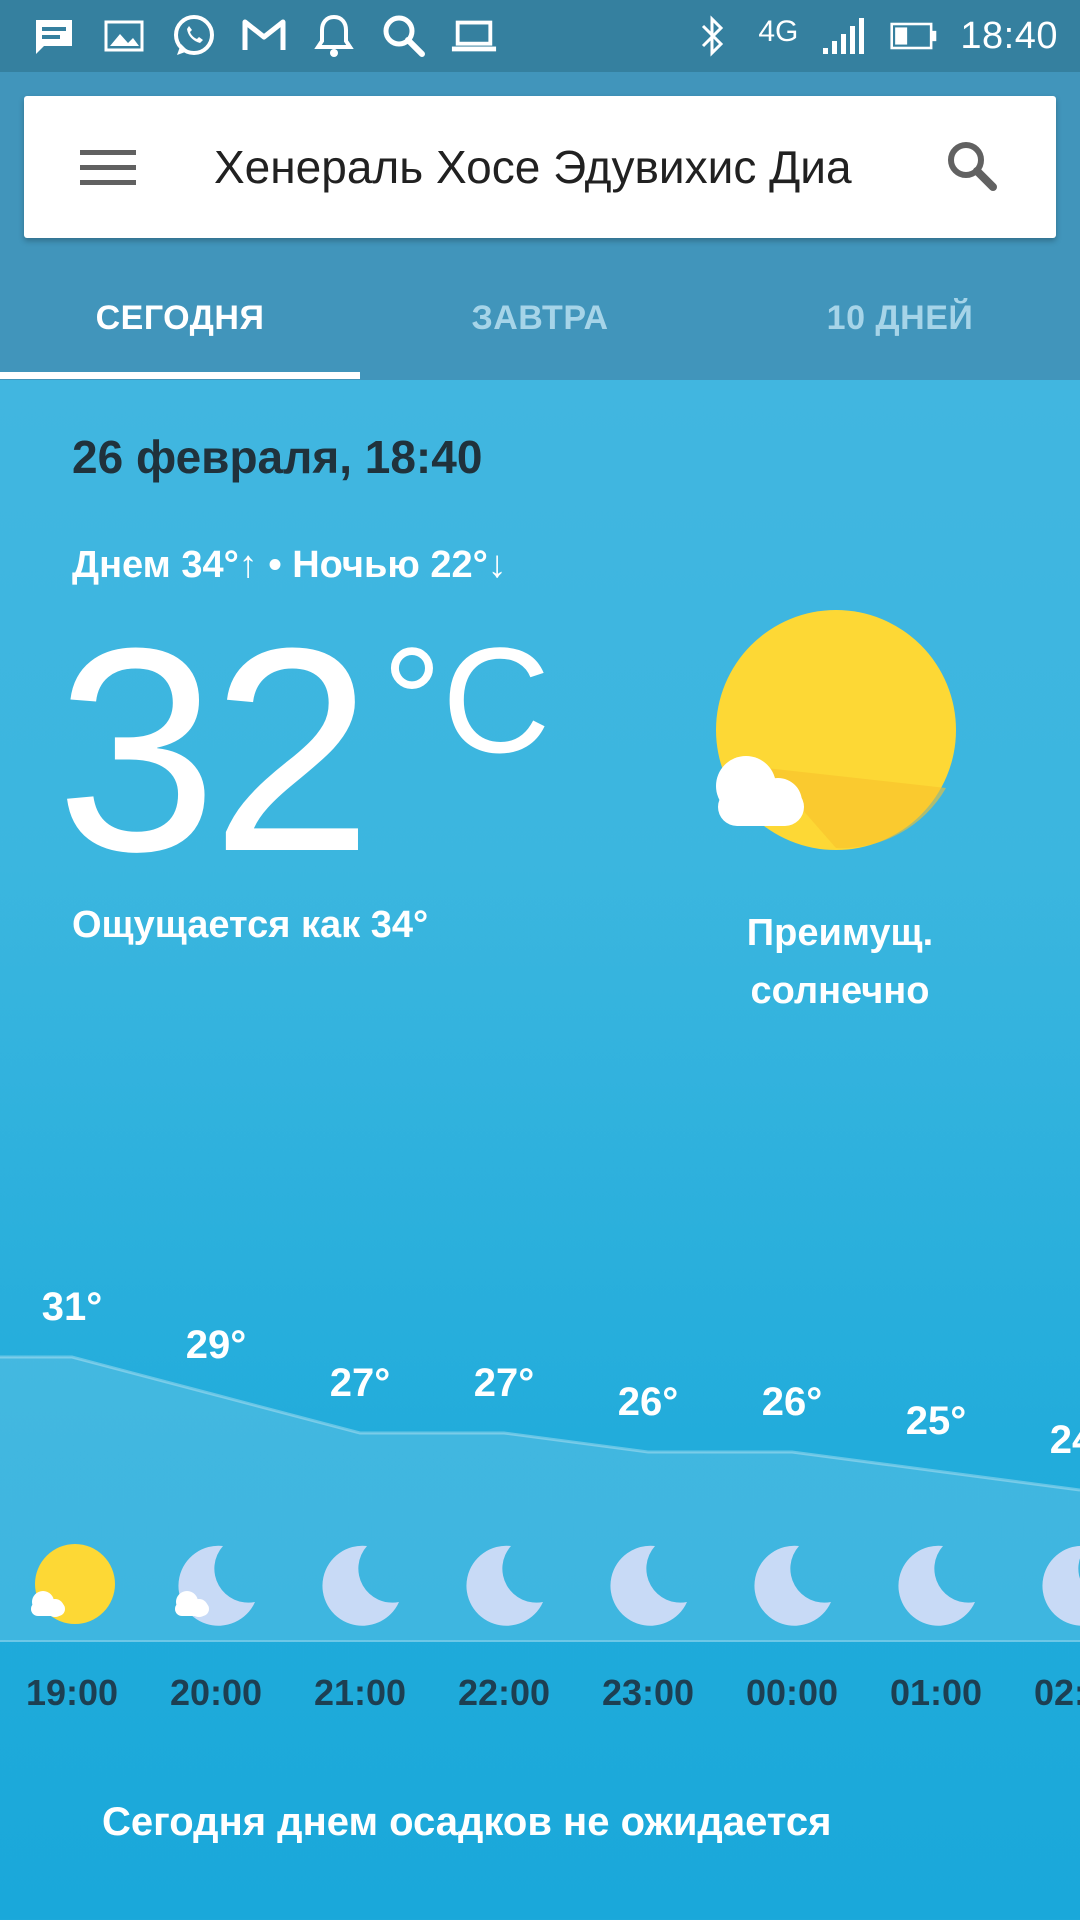 Image resolution: width=1080 pixels, height=1920 pixels. I want to click on message-icon, so click(54, 36).